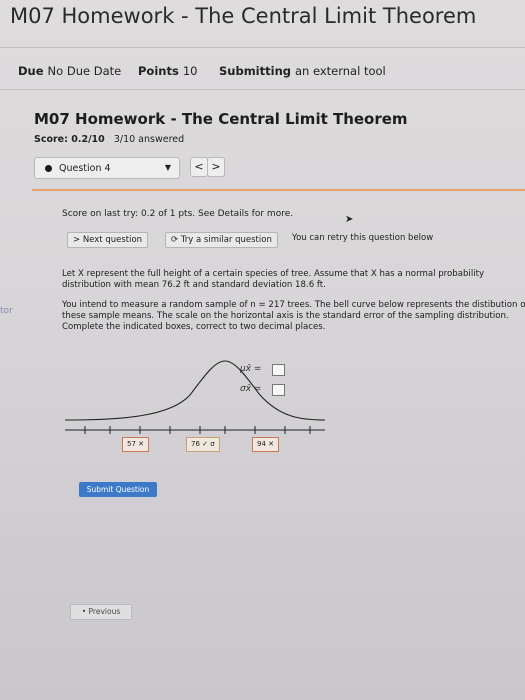 This screenshot has width=525, height=700. What do you see at coordinates (167, 167) in the screenshot?
I see `caret-down-icon: ▼` at bounding box center [167, 167].